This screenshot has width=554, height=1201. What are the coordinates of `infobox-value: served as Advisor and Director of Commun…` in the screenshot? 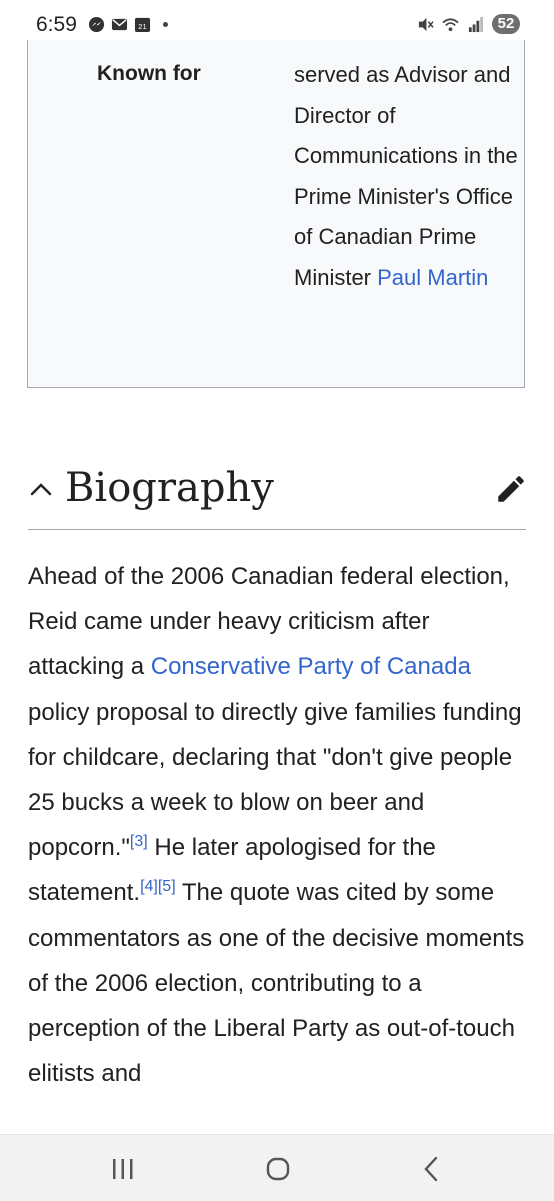 It's located at (409, 176).